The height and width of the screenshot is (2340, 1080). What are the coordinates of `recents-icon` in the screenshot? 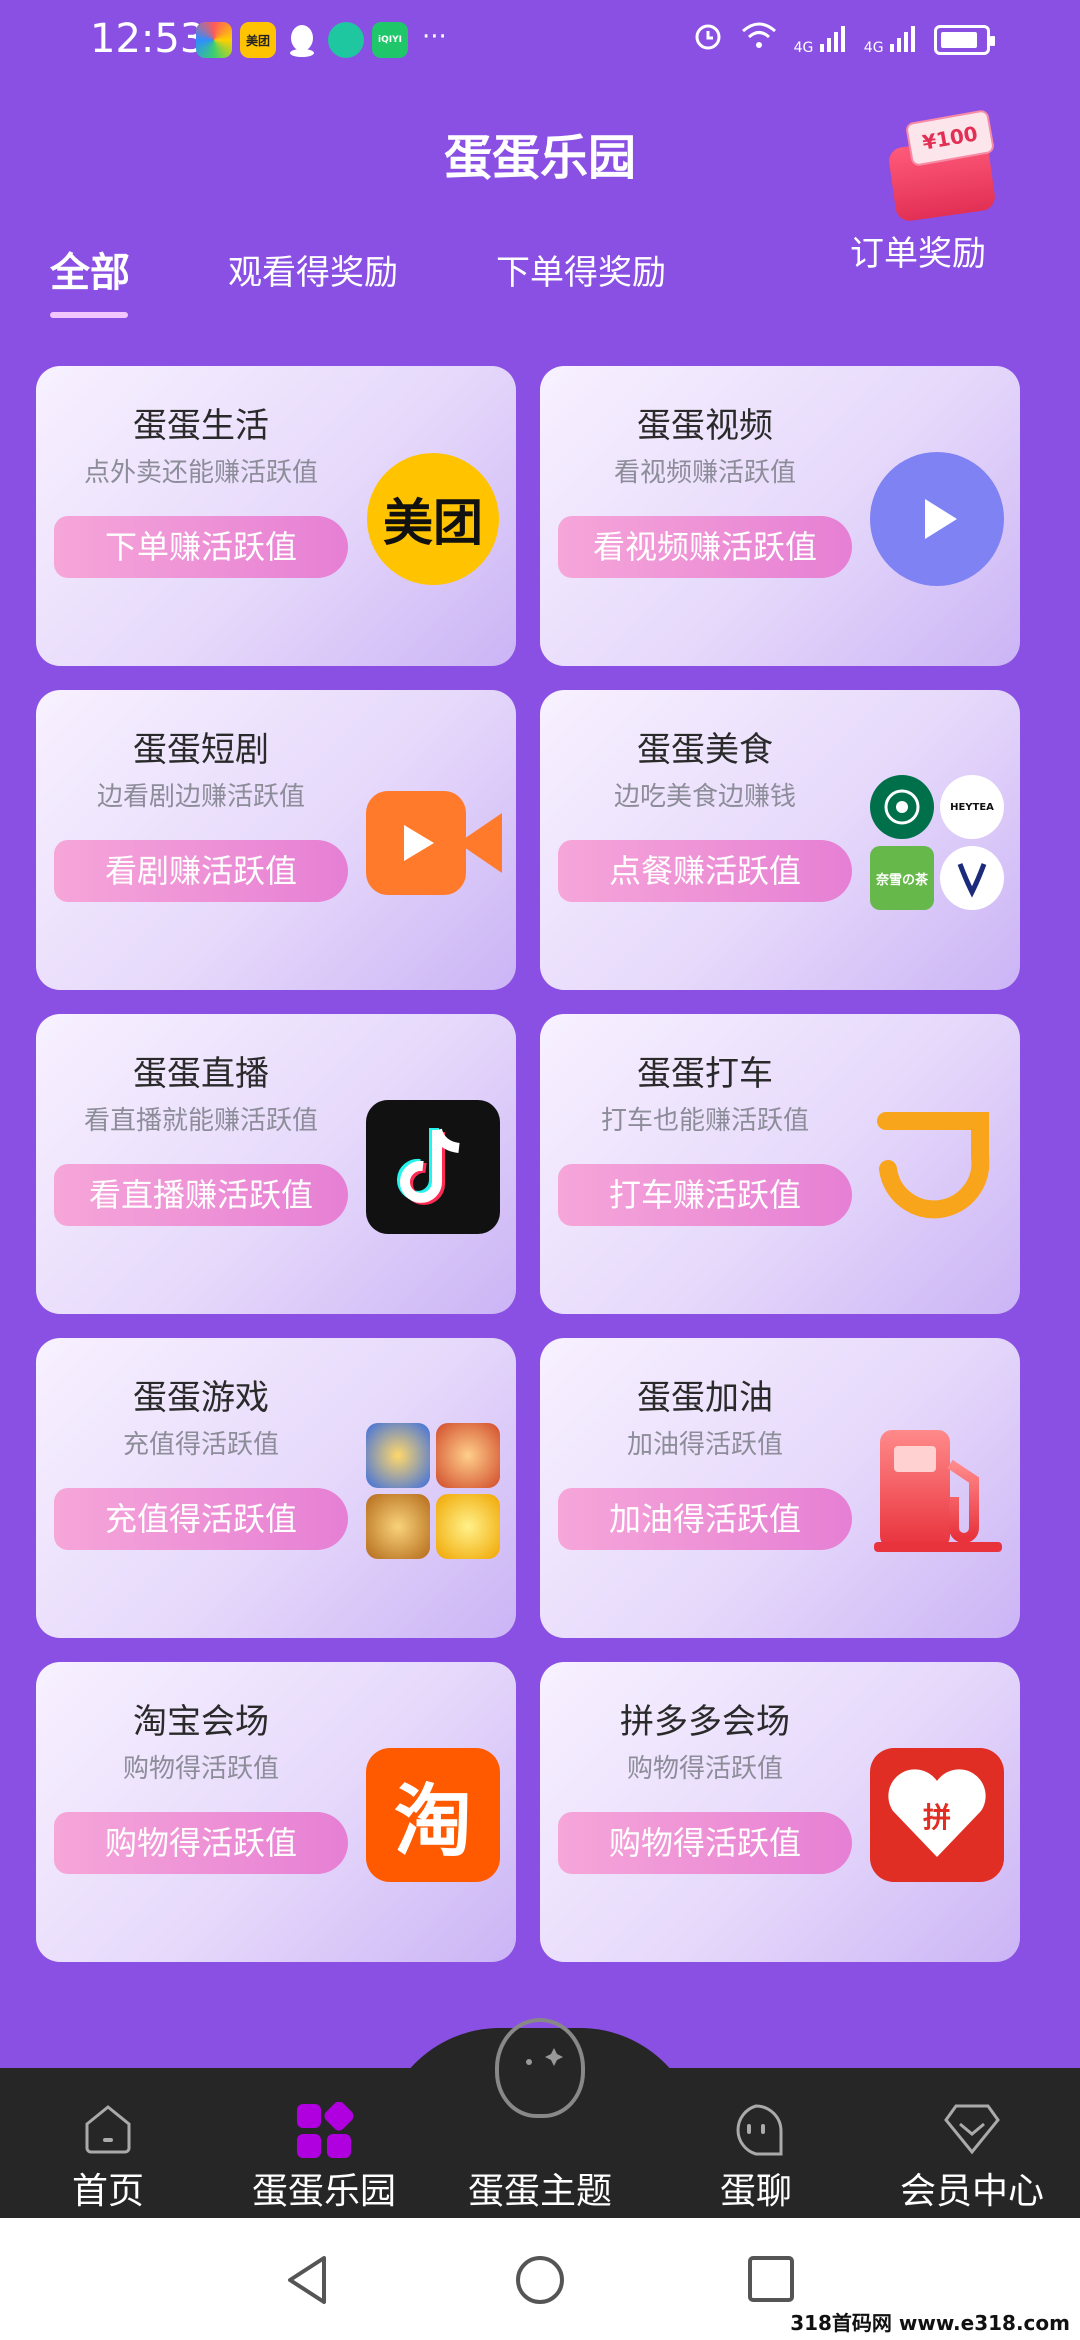 It's located at (771, 2281).